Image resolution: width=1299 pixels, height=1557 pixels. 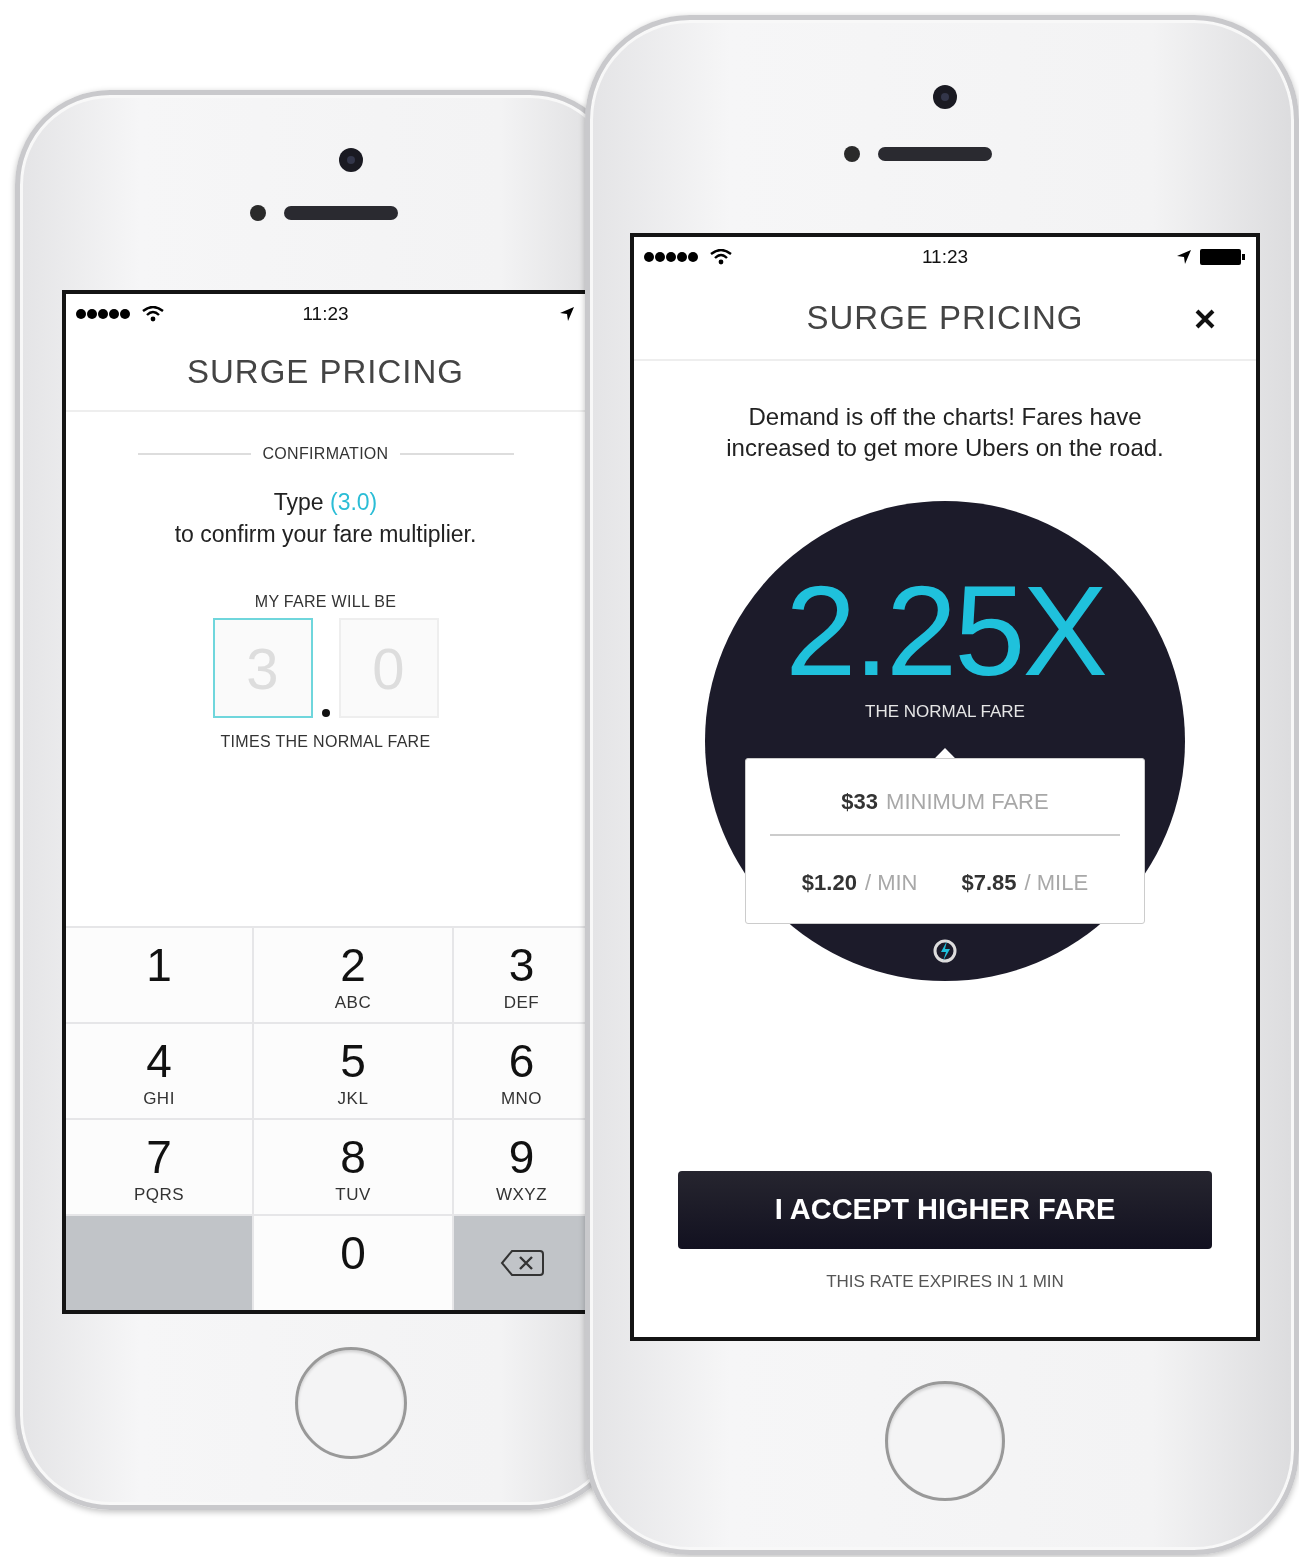 I want to click on keypad-key: 1, so click(x=159, y=975).